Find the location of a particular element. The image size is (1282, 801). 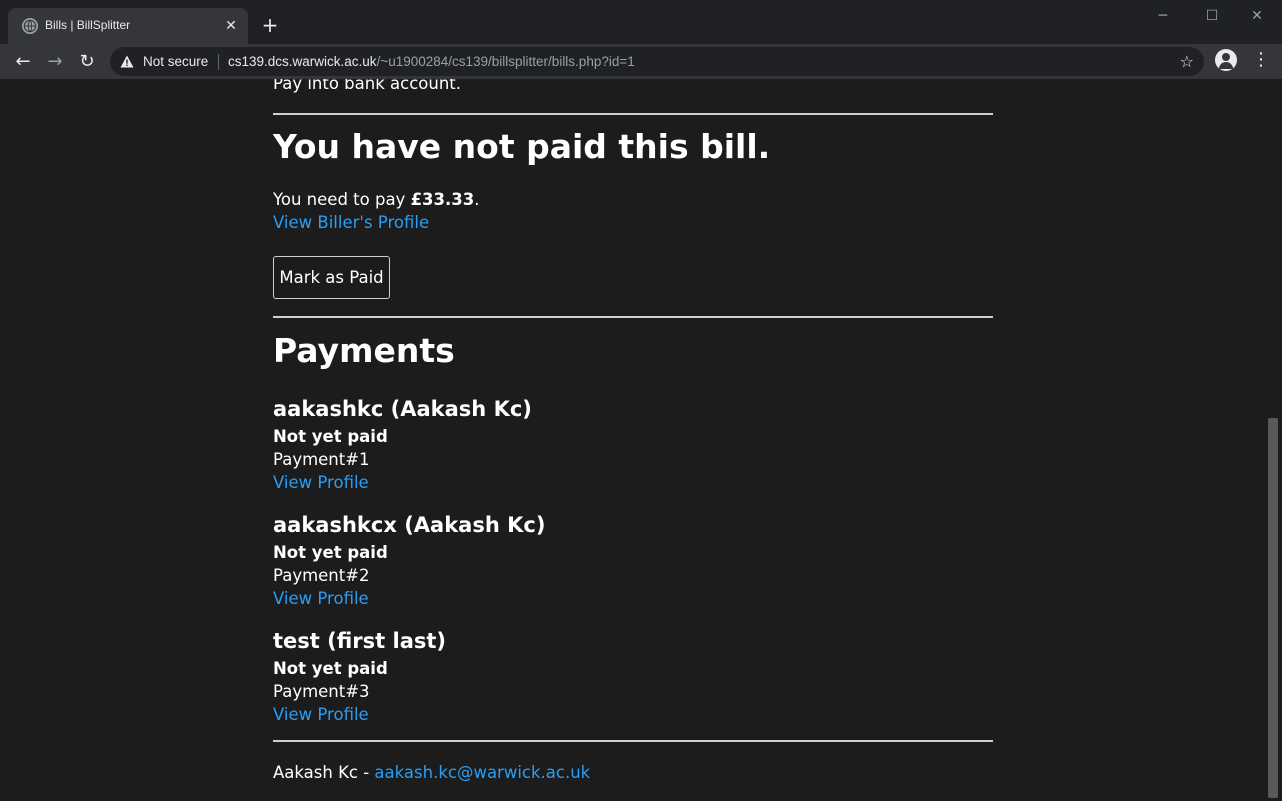

reload-icon: ↻ is located at coordinates (87, 62).